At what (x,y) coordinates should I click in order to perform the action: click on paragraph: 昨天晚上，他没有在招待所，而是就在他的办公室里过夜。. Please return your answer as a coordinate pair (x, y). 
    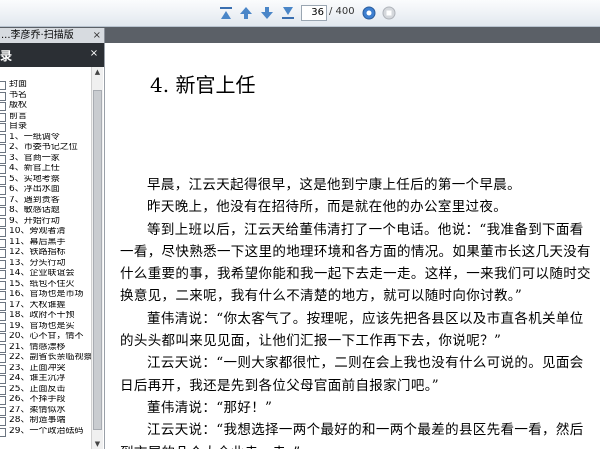
    Looking at the image, I should click on (327, 207).